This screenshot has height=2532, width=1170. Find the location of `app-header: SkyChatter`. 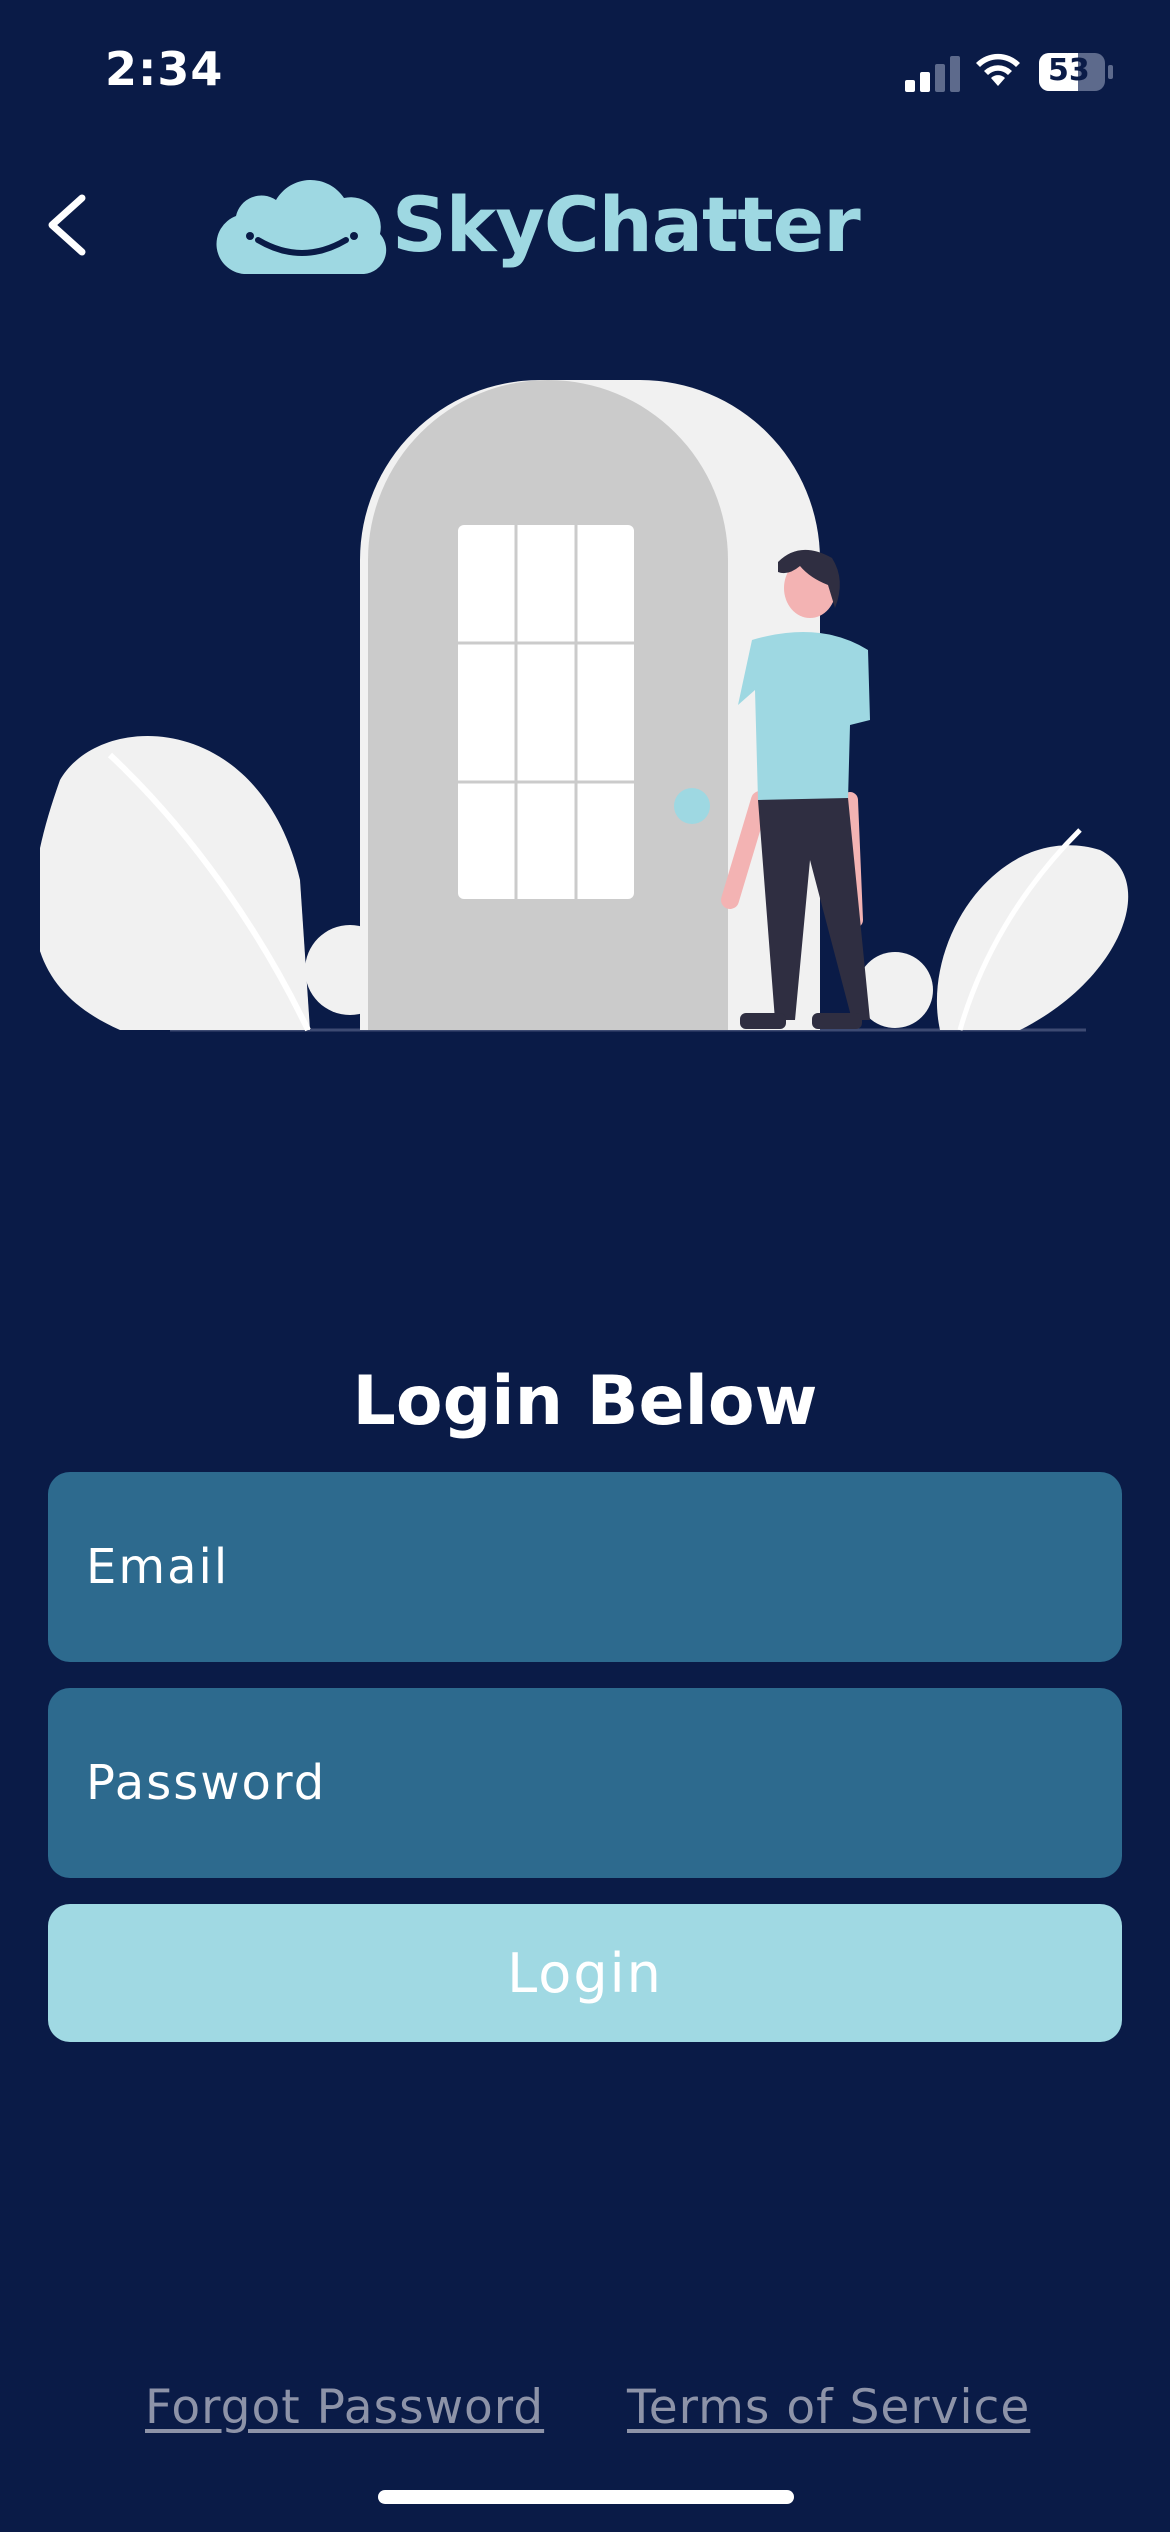

app-header: SkyChatter is located at coordinates (585, 225).